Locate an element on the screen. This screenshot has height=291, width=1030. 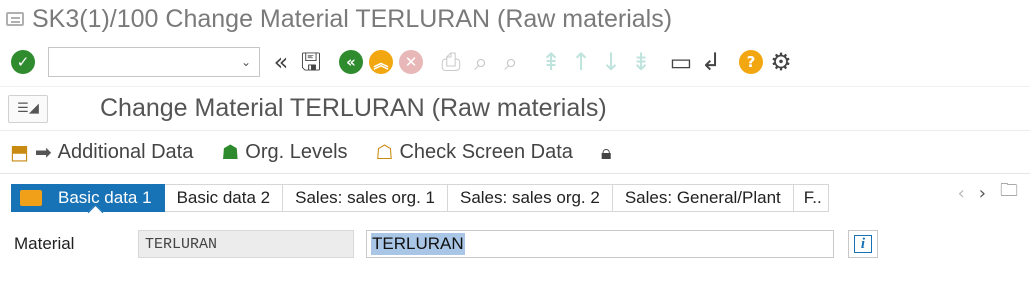
find-next-button: ⌕ is located at coordinates (511, 62).